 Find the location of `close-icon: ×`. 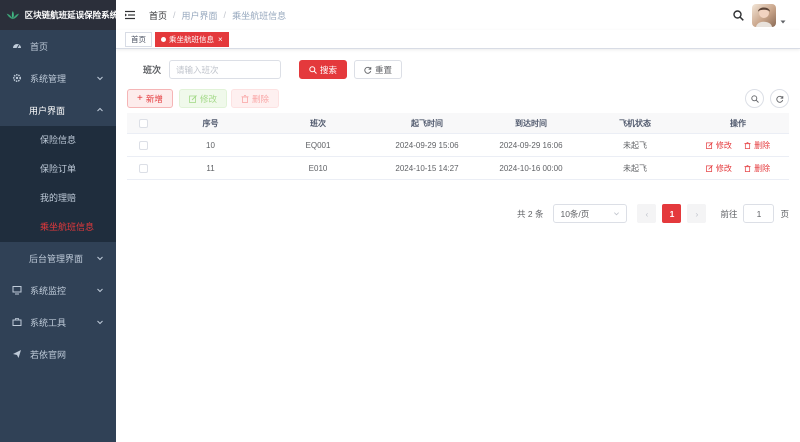

close-icon: × is located at coordinates (220, 39).